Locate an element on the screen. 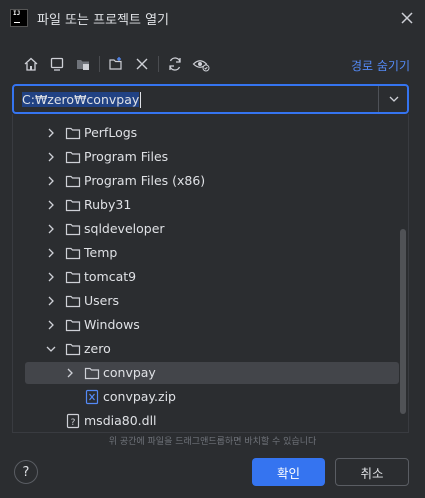  home-icon is located at coordinates (31, 64).